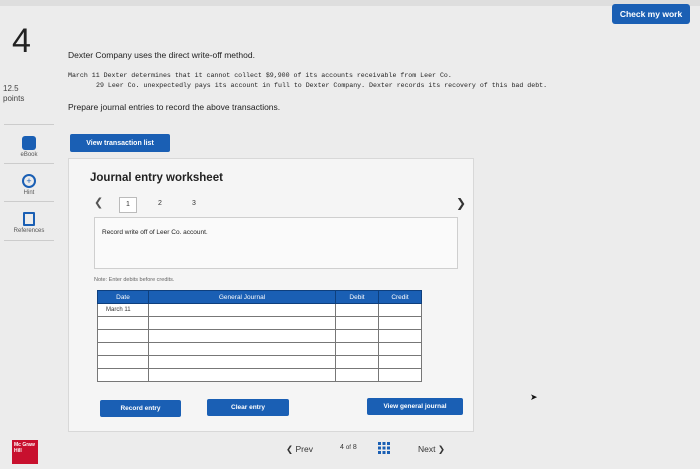 The height and width of the screenshot is (469, 700). Describe the element at coordinates (534, 397) in the screenshot. I see `mouse-cursor-icon: ➤` at that location.